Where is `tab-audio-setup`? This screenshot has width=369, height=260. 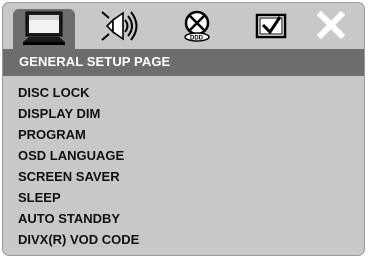 tab-audio-setup is located at coordinates (122, 26).